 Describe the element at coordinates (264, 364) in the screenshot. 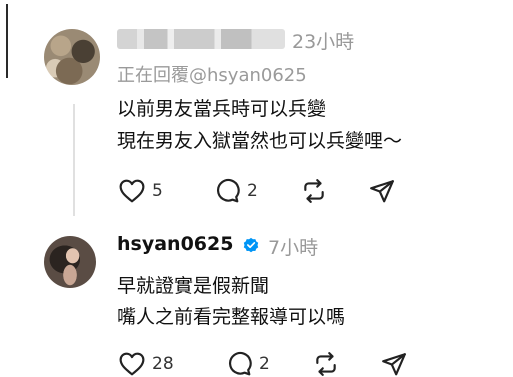

I see `reply-reply-count: 2` at that location.